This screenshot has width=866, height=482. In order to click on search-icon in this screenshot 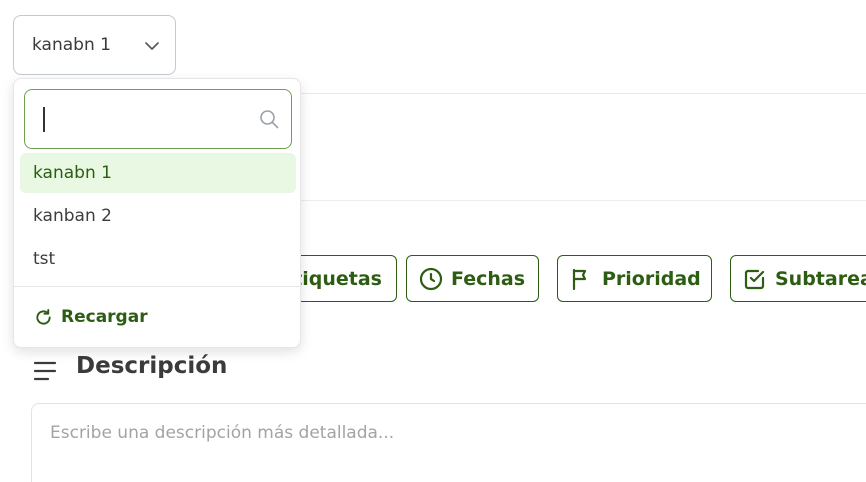, I will do `click(269, 119)`.